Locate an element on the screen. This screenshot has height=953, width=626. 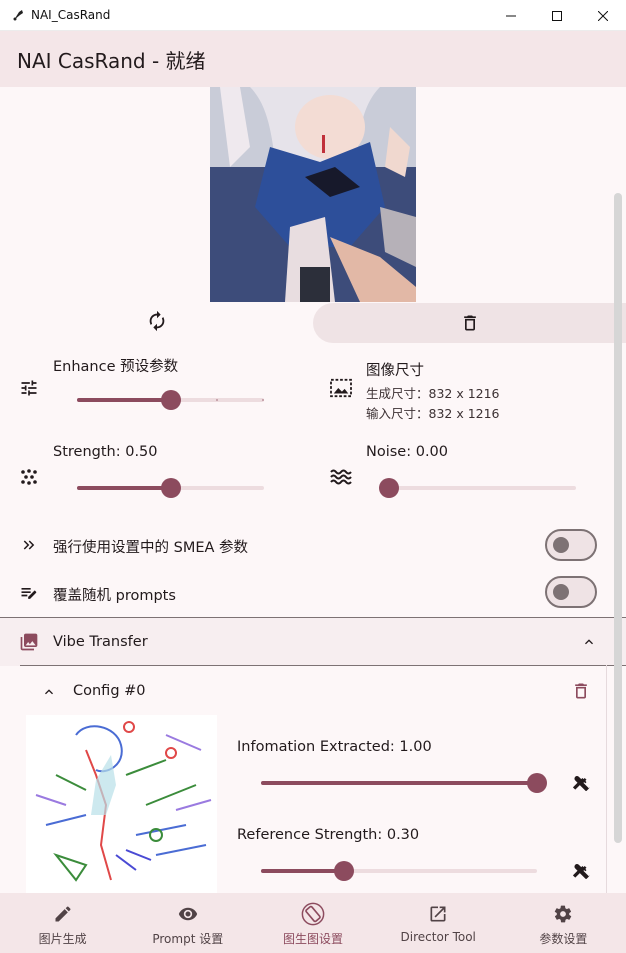
trash-icon is located at coordinates (470, 323).